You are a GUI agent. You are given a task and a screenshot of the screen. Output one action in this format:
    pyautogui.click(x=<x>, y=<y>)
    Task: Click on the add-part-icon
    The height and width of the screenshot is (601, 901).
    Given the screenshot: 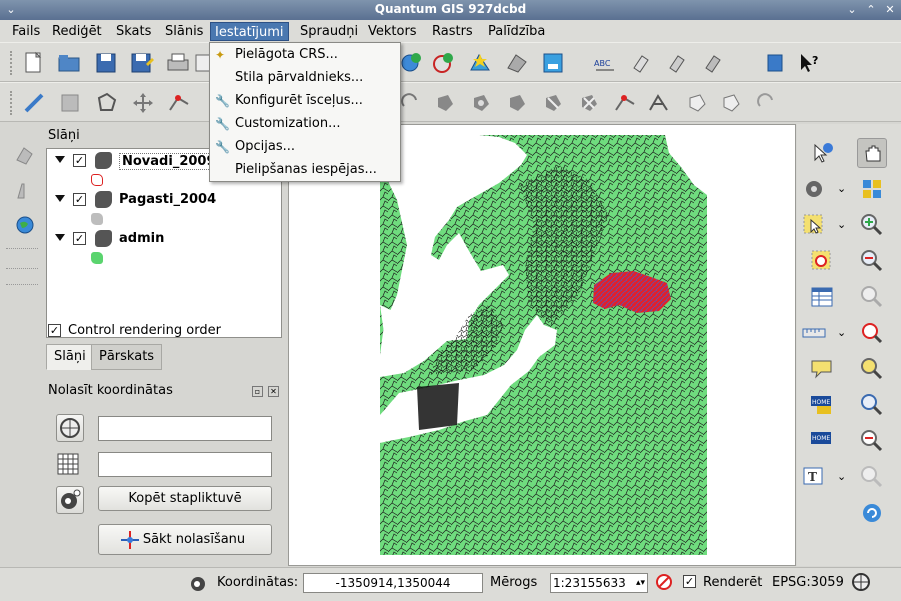 What is the action you would take?
    pyautogui.click(x=517, y=103)
    